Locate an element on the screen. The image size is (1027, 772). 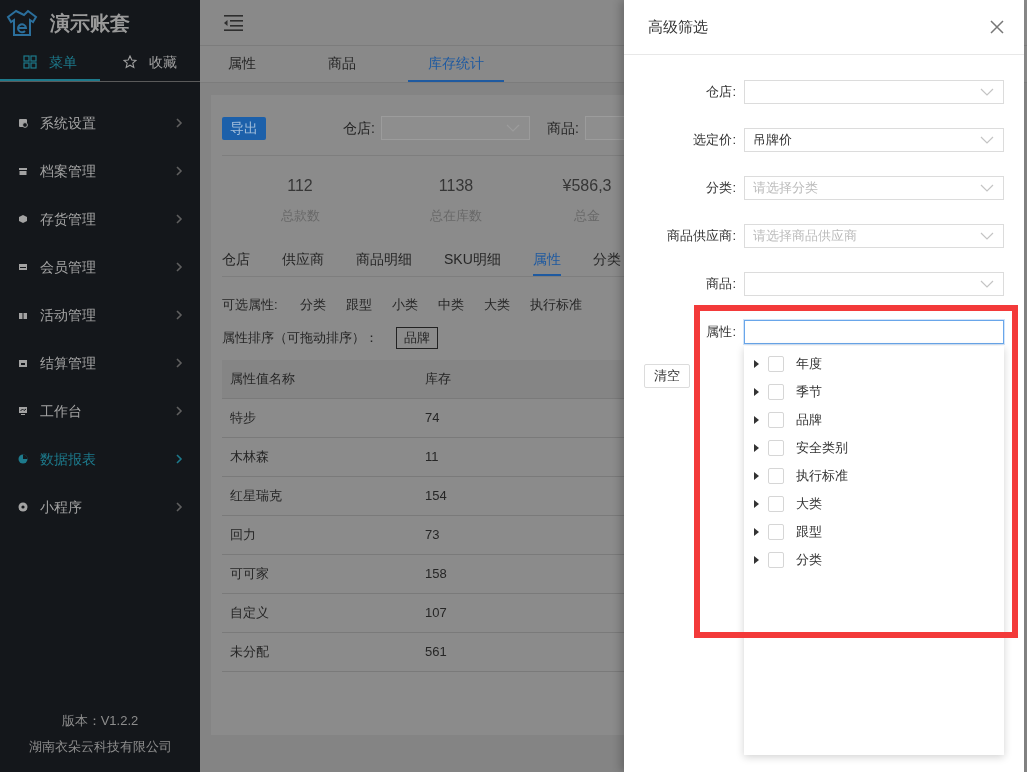
sub-tab: 仓店 is located at coordinates (236, 260).